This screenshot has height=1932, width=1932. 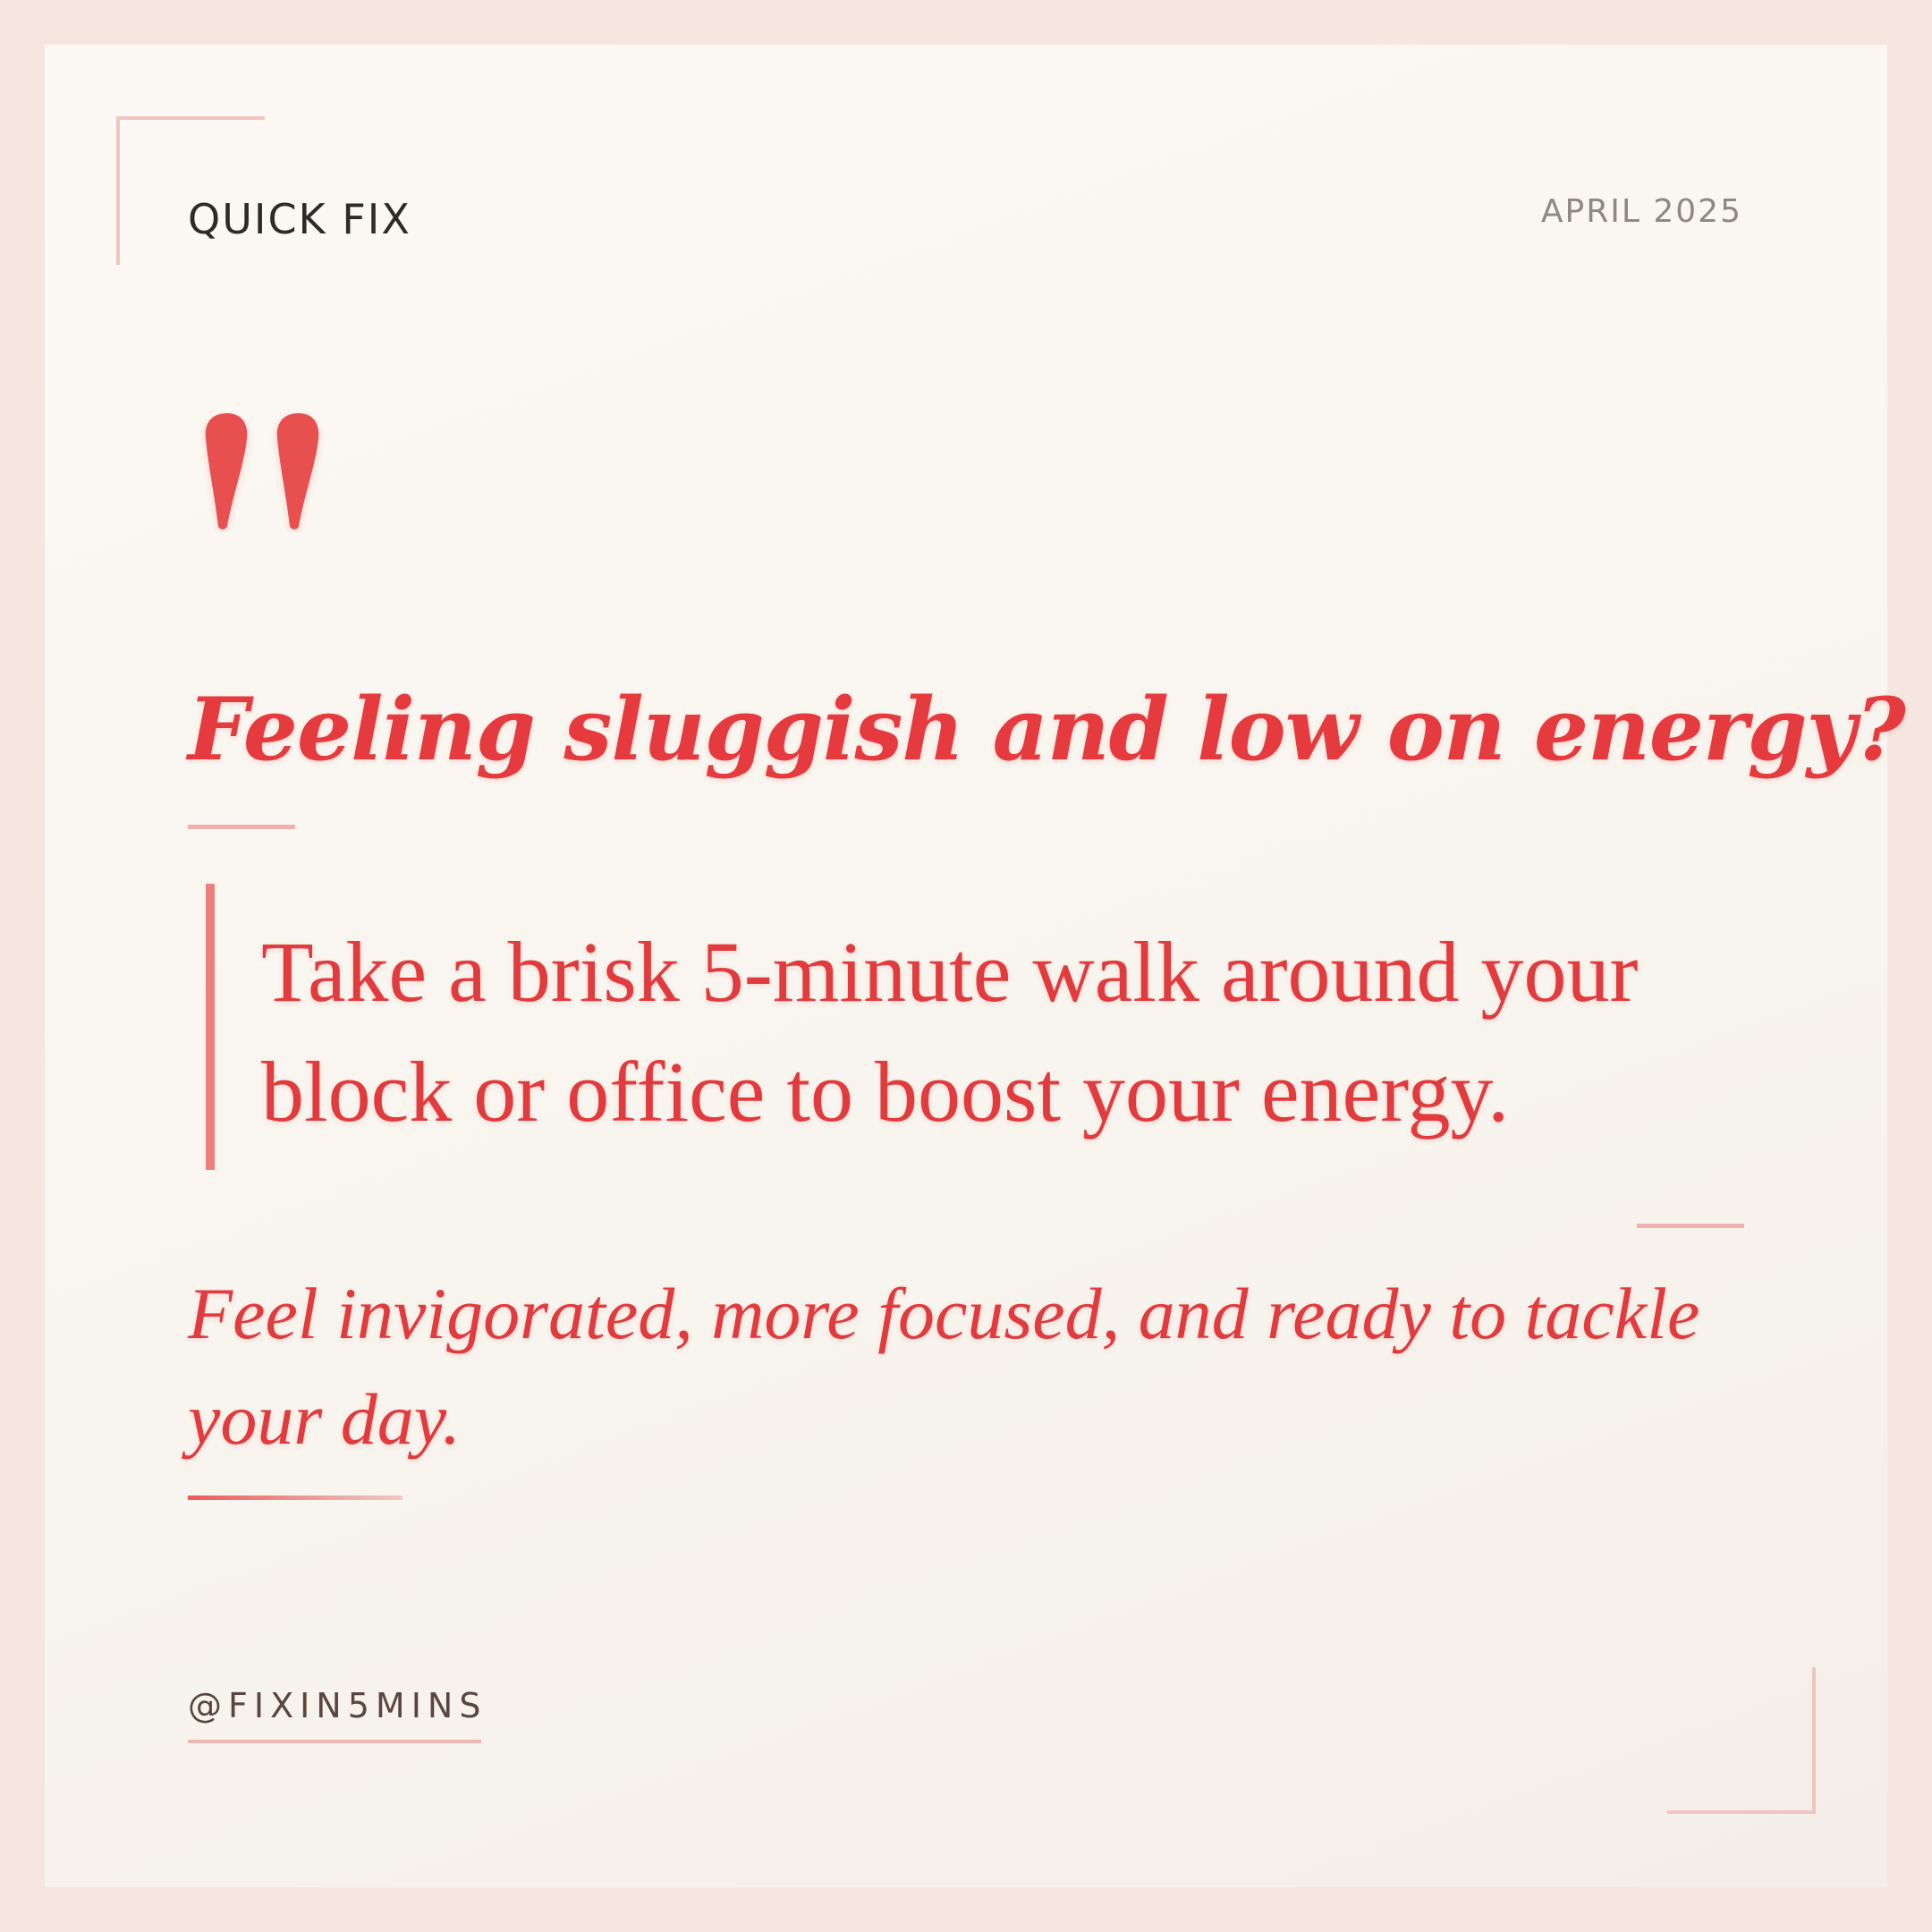 I want to click on social-handle: @FIXIN5MINS, so click(x=337, y=1705).